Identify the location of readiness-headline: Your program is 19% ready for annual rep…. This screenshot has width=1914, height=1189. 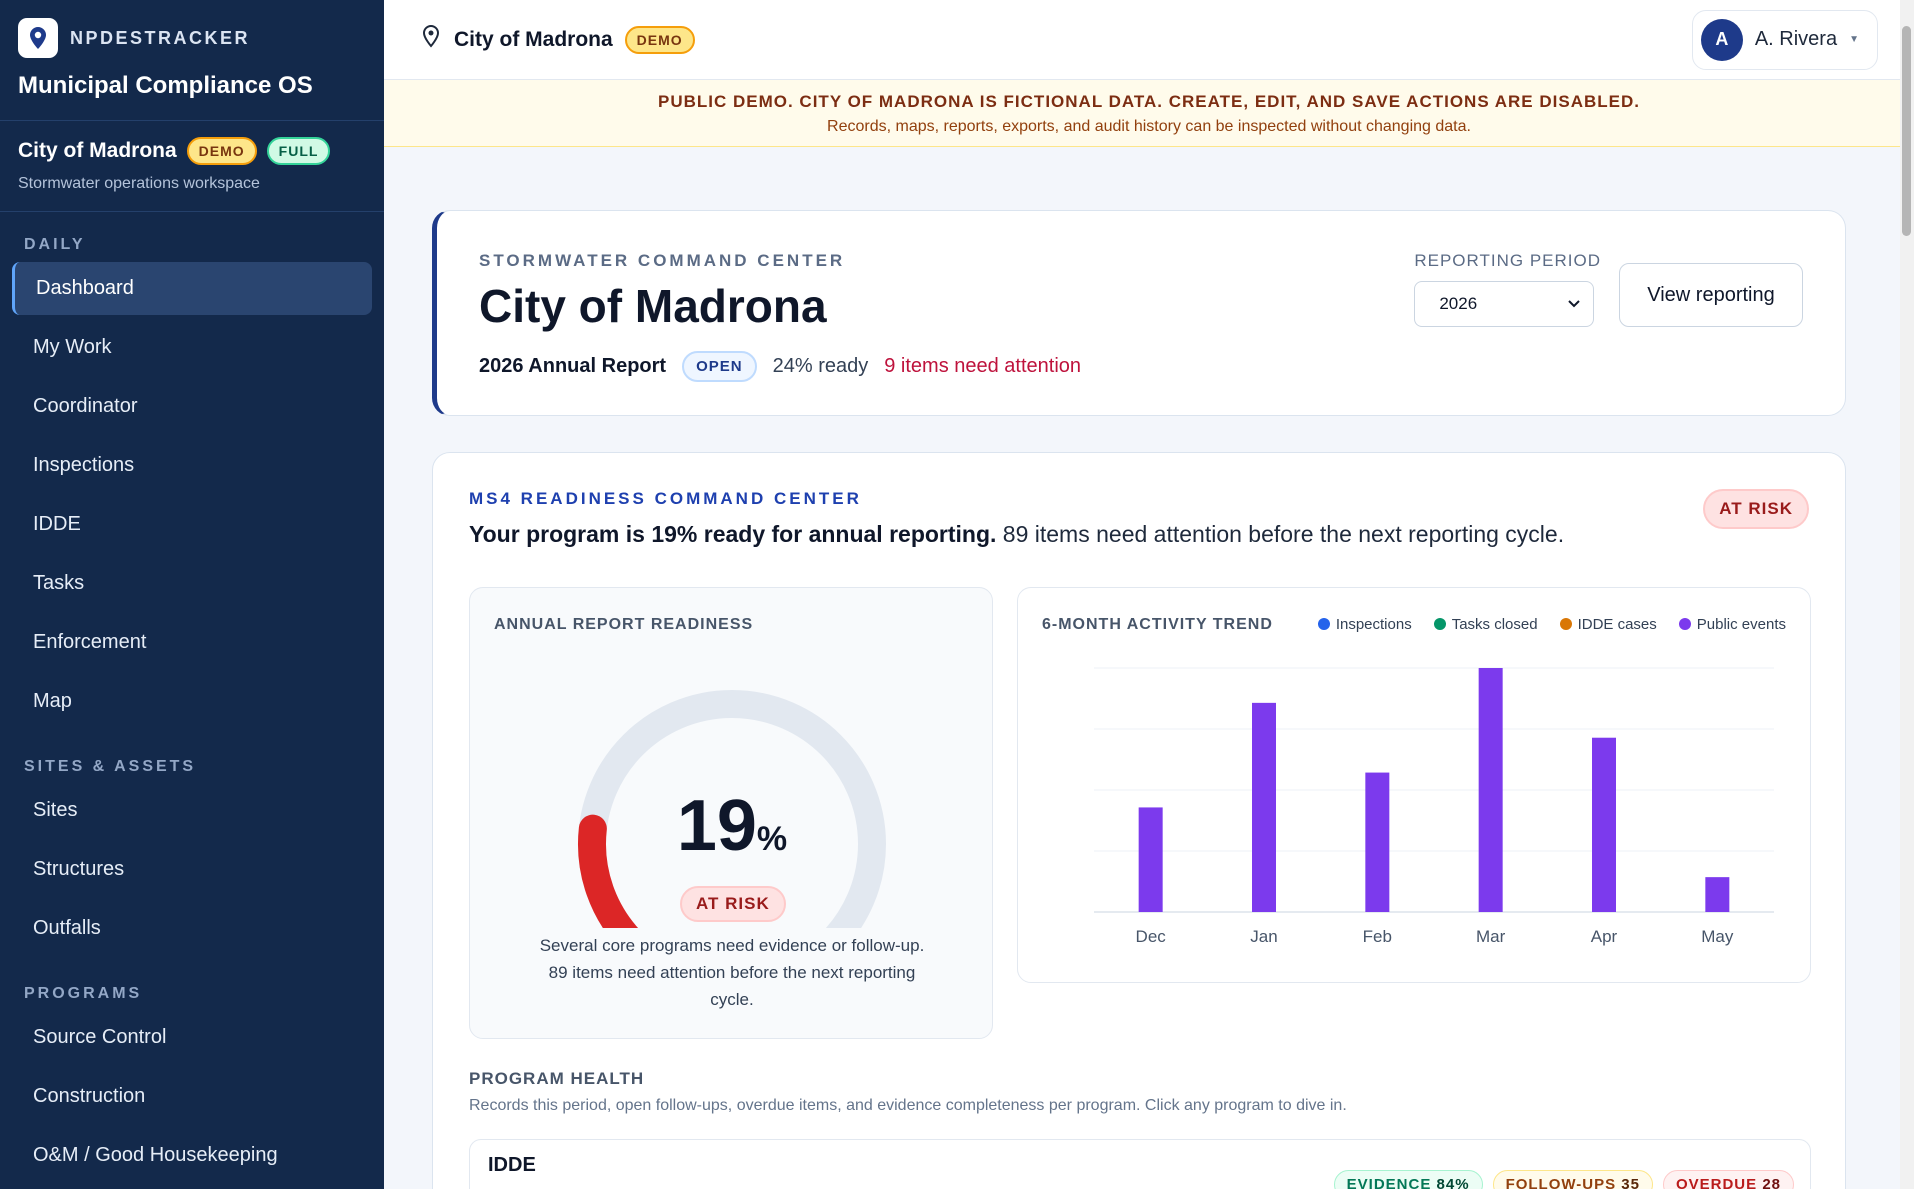
(1139, 534).